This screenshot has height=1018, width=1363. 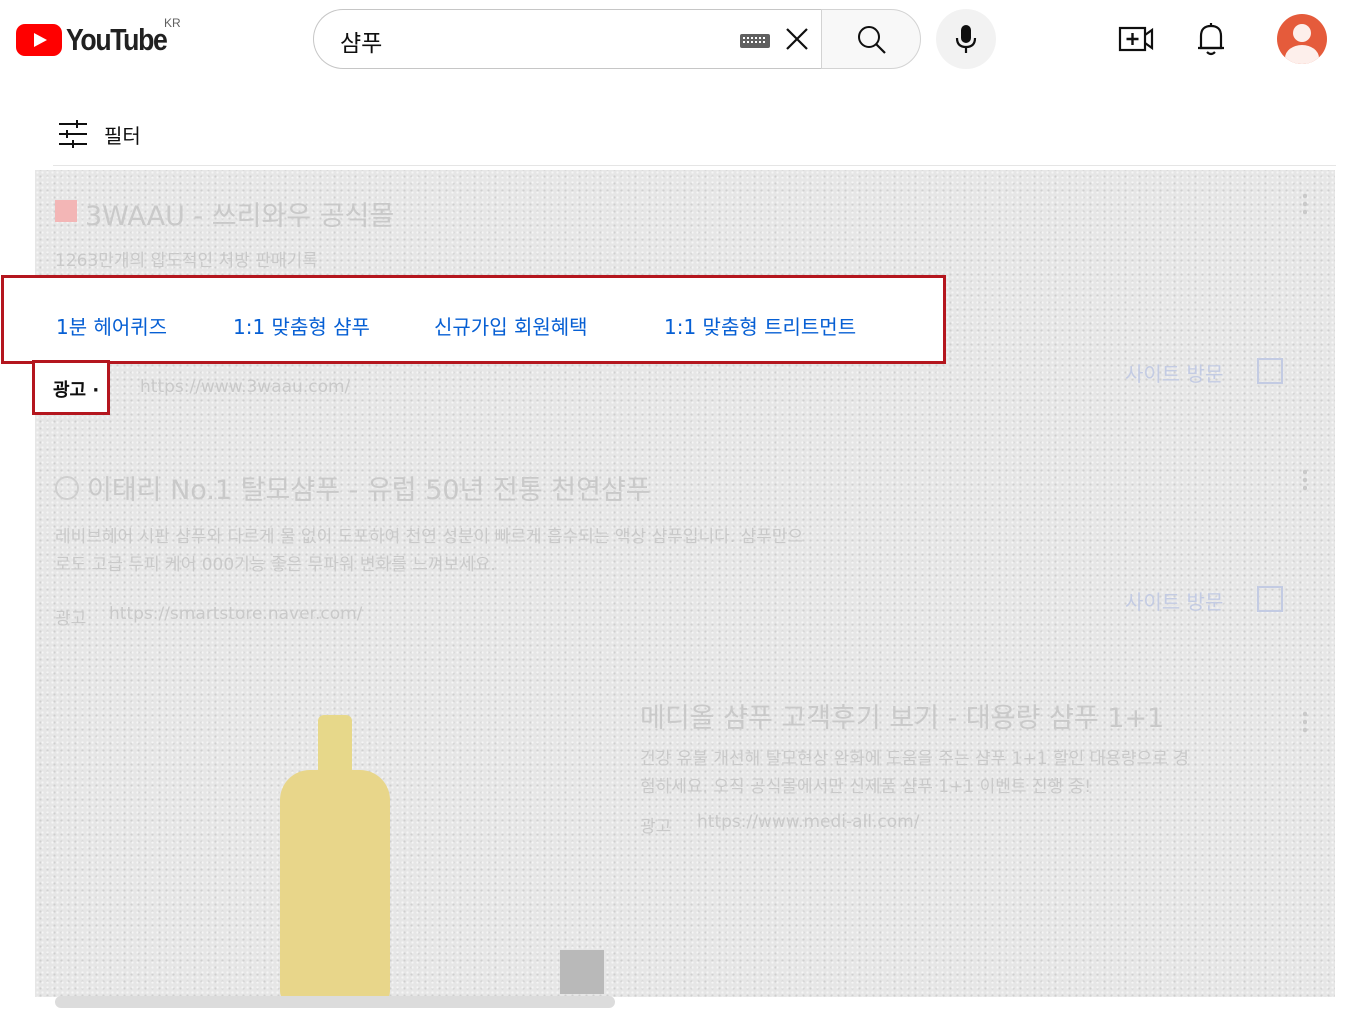 I want to click on ad-advertiser: 3WAAU - 쓰리와우 공식몰, so click(x=239, y=213).